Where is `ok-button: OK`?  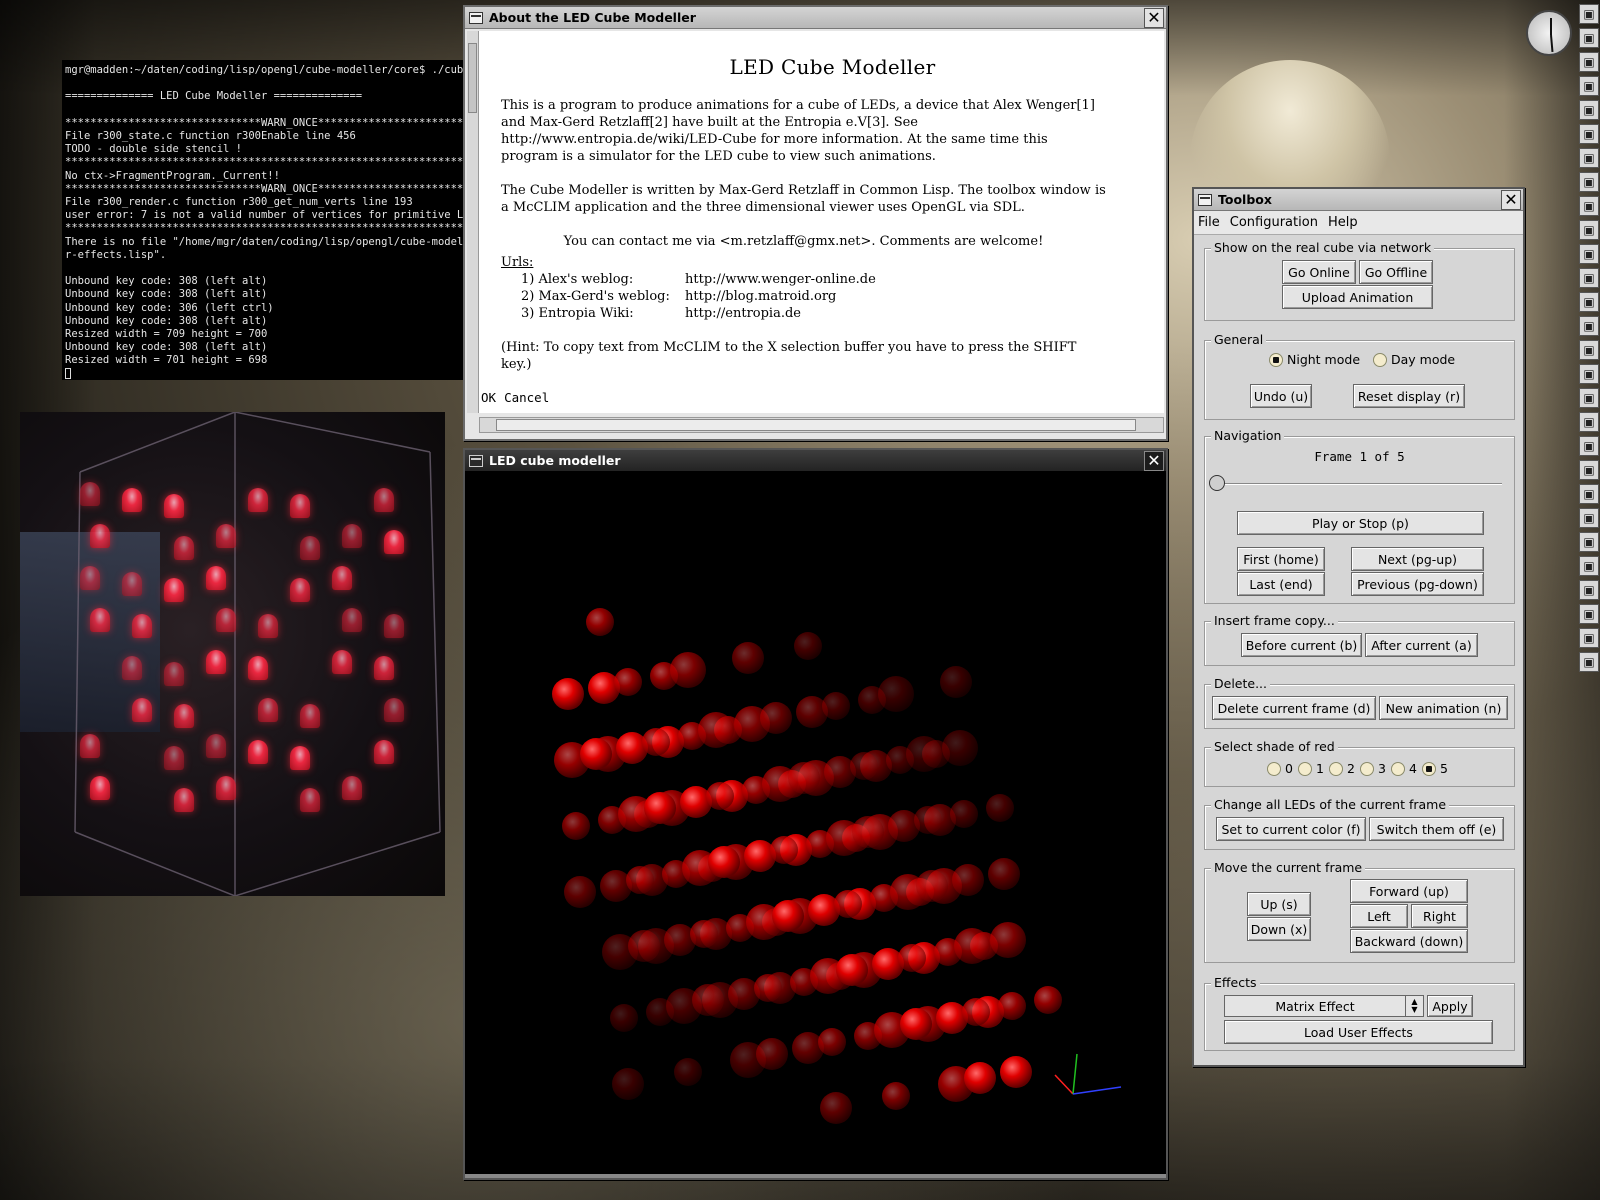
ok-button: OK is located at coordinates (488, 397).